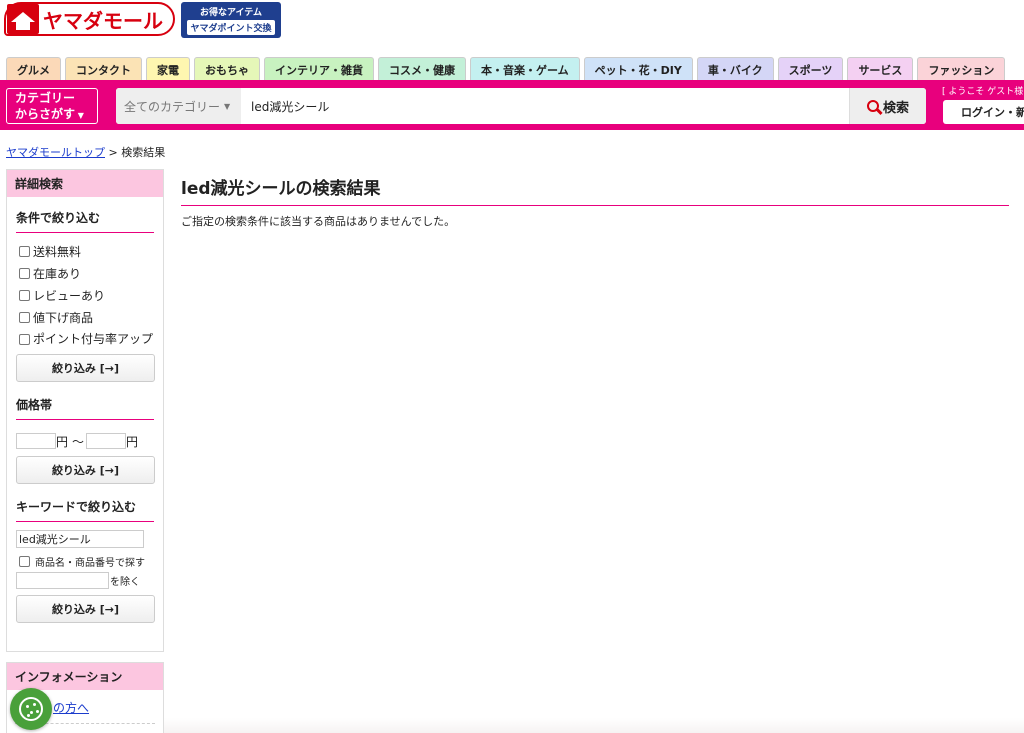 This screenshot has height=733, width=1024. I want to click on tab-interior: インテリア・雑貨, so click(319, 69).